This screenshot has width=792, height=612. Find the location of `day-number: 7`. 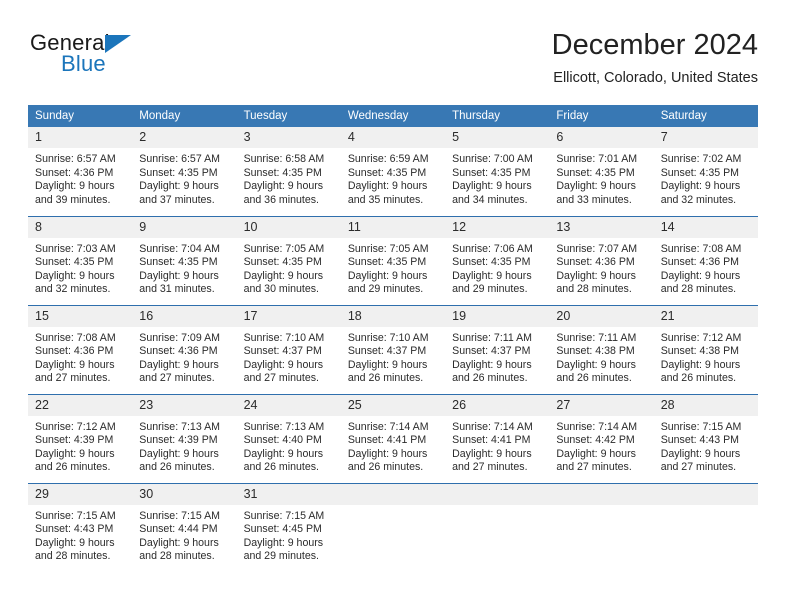

day-number: 7 is located at coordinates (705, 137).